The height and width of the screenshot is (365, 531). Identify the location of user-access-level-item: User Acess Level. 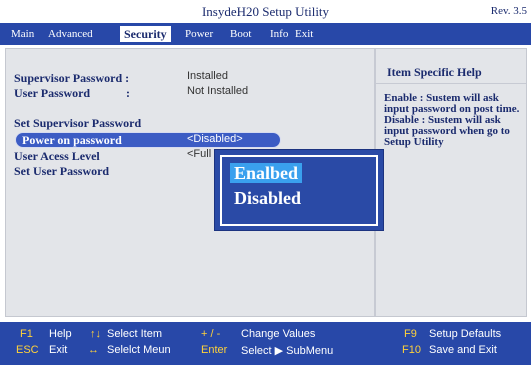
(57, 156).